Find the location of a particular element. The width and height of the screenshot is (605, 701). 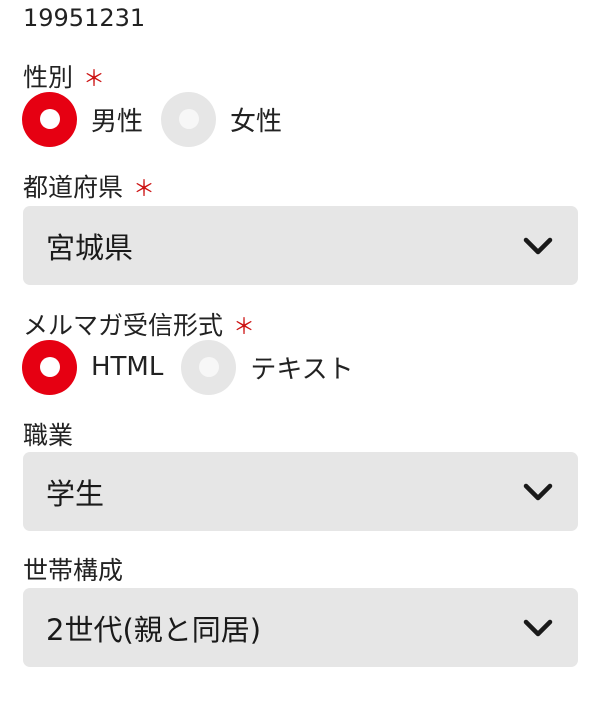

occupation-select: 学生 is located at coordinates (300, 491).